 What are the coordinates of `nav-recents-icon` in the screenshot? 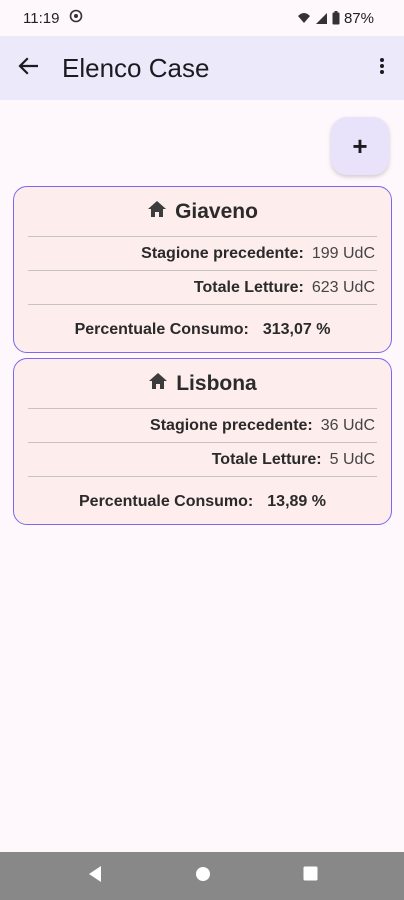 It's located at (310, 876).